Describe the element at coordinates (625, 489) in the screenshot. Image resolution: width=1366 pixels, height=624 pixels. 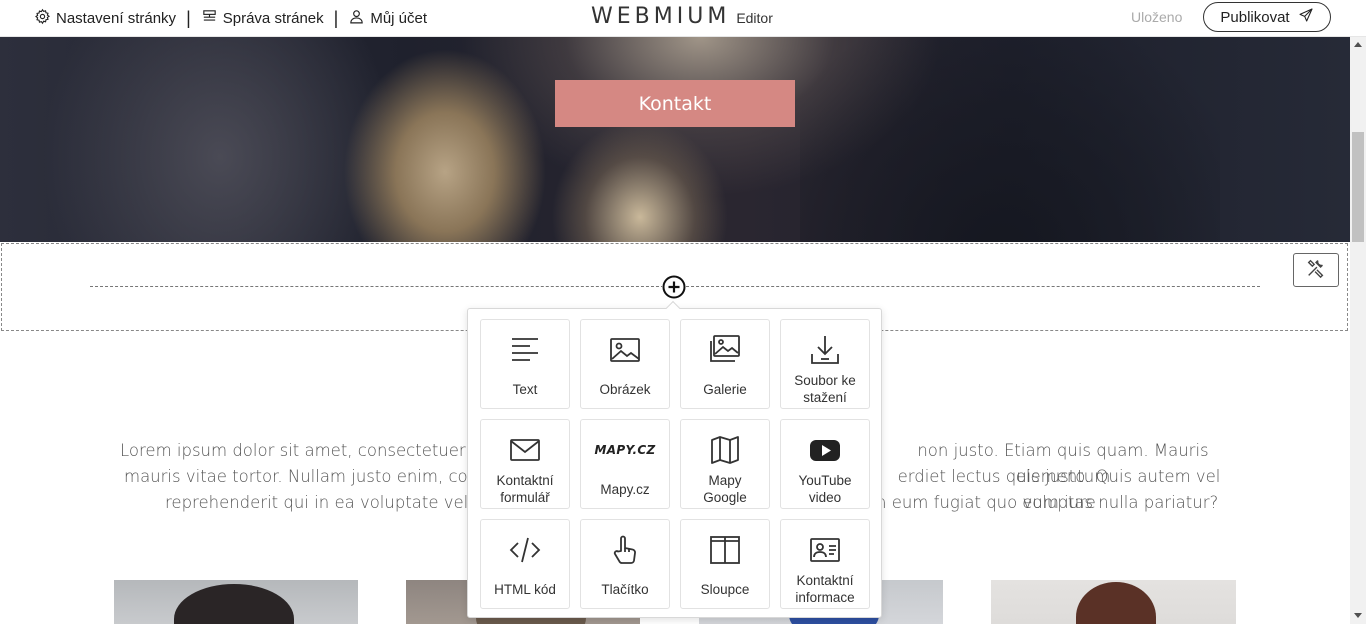
I see `block-label: Mapy.cz` at that location.